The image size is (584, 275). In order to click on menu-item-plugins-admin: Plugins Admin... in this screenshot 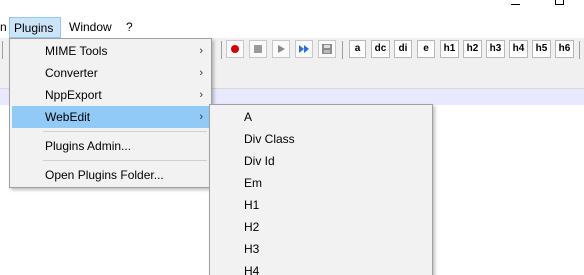, I will do `click(110, 146)`.